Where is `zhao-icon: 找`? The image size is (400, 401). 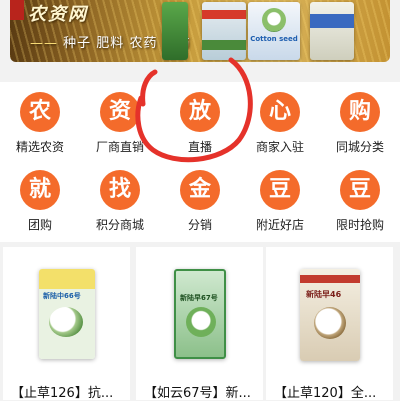 zhao-icon: 找 is located at coordinates (120, 190).